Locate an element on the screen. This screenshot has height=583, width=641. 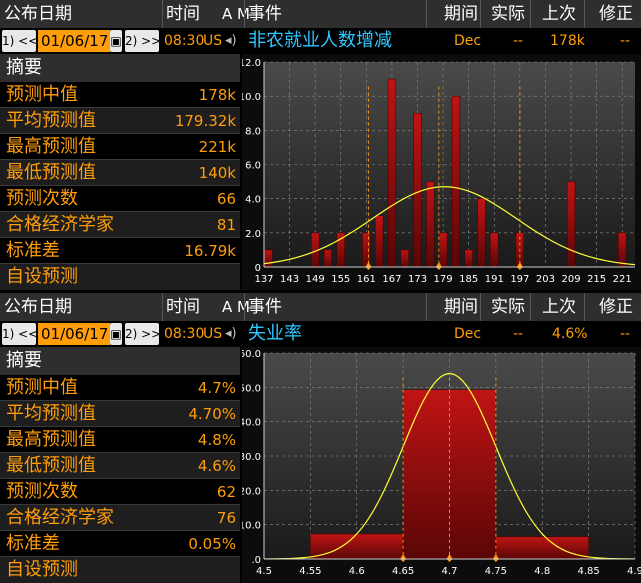
summary-row: 平均预测值 179.32k is located at coordinates (120, 121).